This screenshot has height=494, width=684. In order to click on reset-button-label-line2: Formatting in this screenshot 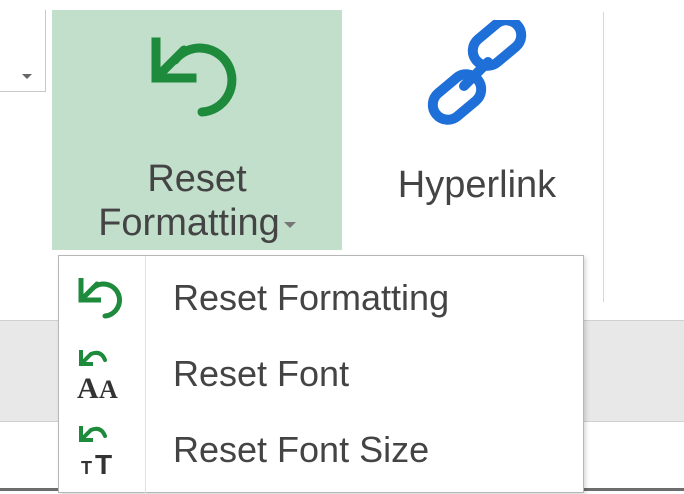, I will do `click(197, 223)`.